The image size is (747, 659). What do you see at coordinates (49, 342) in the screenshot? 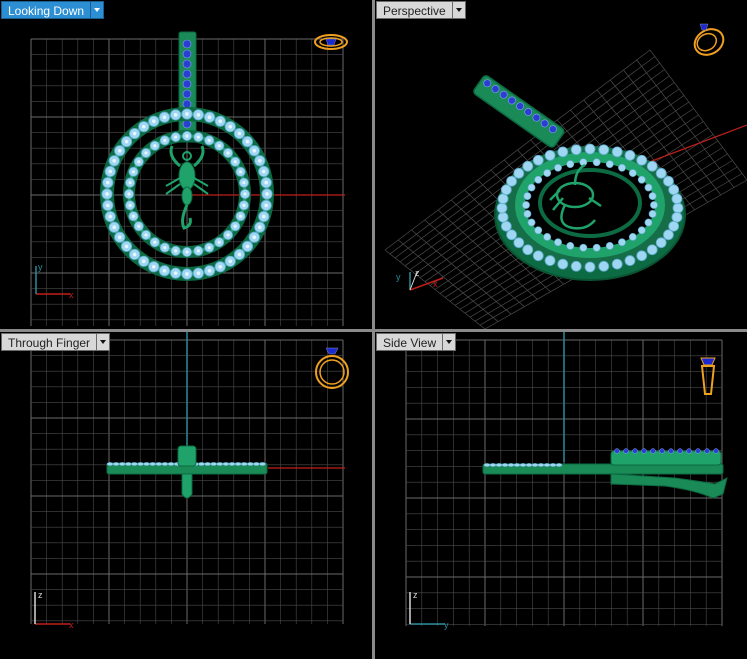
I see `viewport-title: Through Finger` at bounding box center [49, 342].